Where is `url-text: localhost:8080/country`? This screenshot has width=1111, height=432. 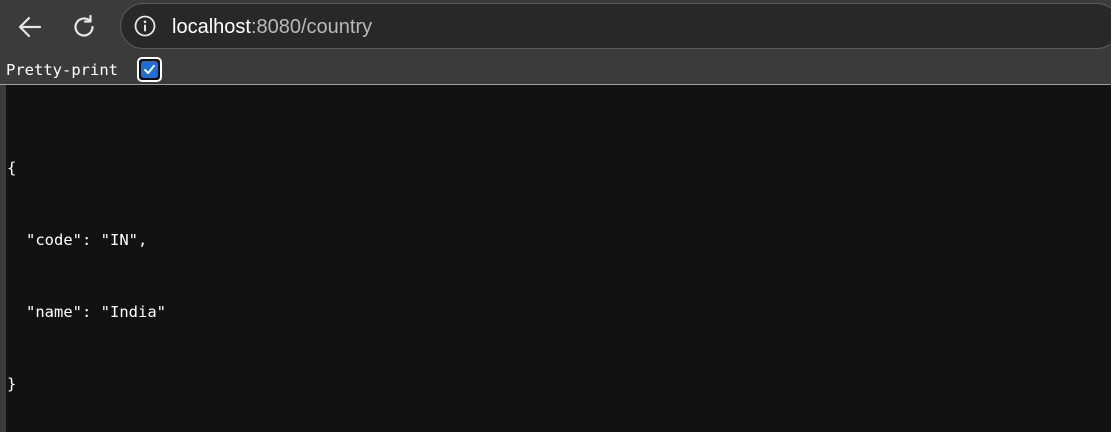 url-text: localhost:8080/country is located at coordinates (272, 27).